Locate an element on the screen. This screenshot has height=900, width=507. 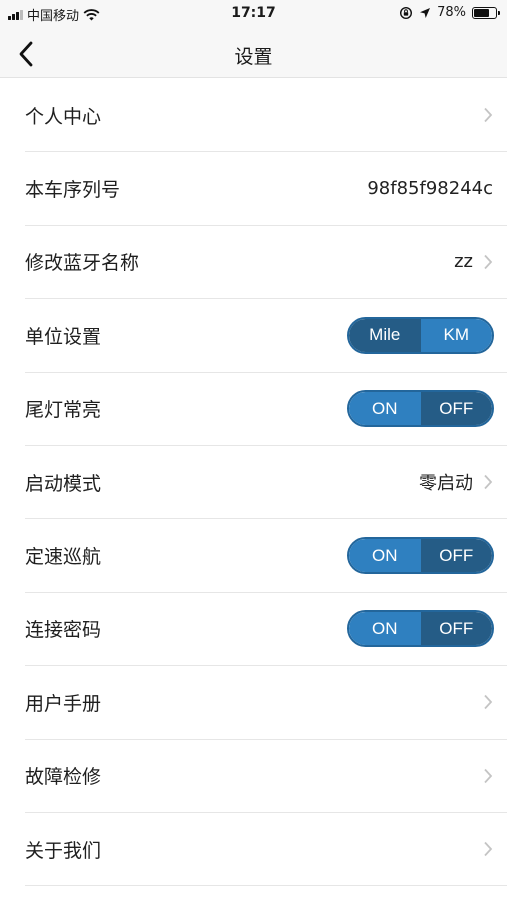
battery-percent: 78% is located at coordinates (451, 12).